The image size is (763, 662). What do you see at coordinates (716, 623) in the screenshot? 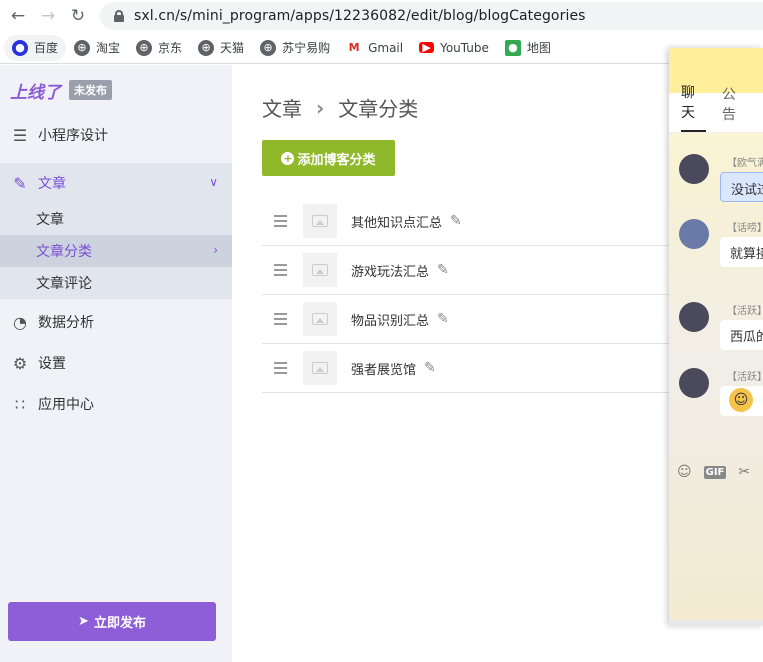
I see `chat-footer` at bounding box center [716, 623].